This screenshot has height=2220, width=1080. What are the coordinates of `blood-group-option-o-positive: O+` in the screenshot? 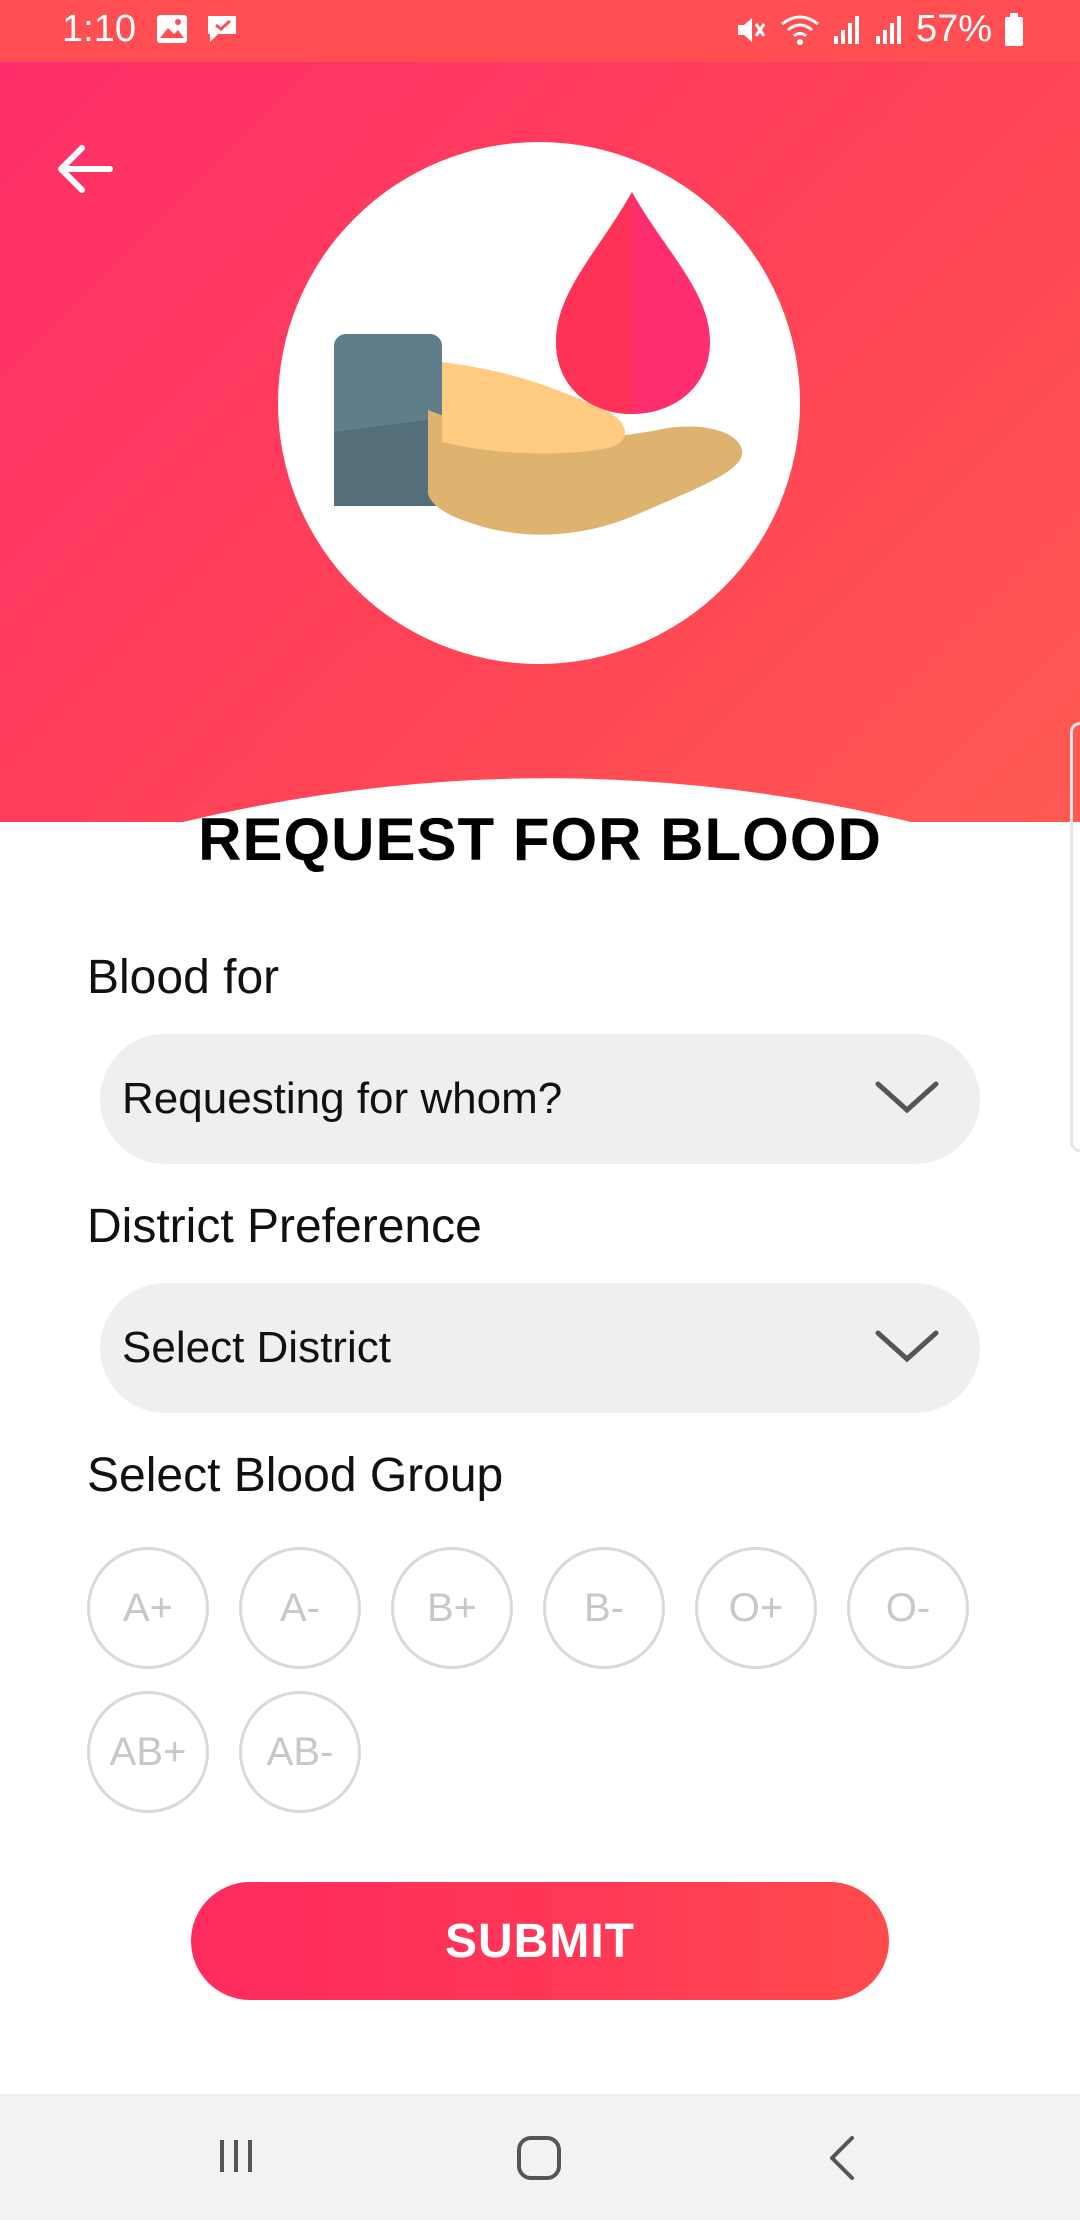 It's located at (756, 1608).